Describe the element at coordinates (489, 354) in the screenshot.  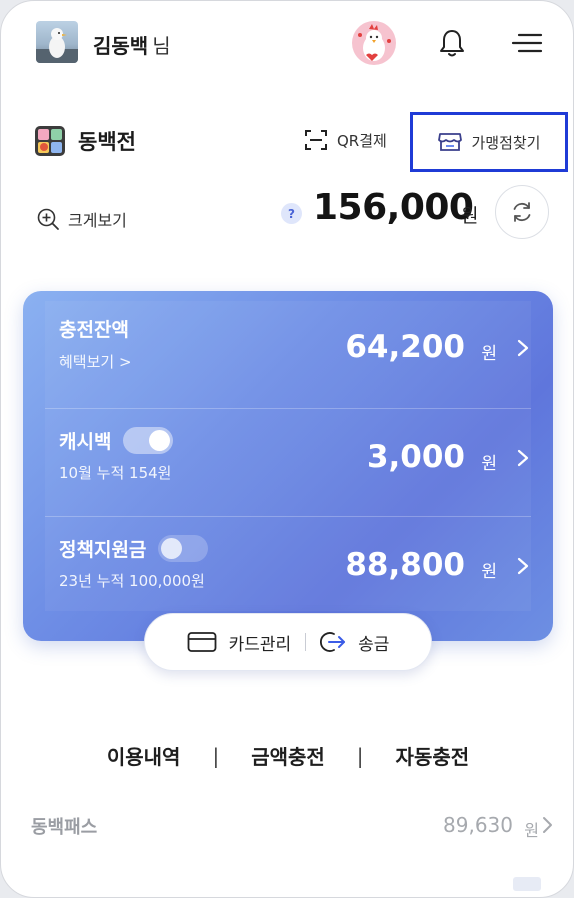
I see `charge-balance-unit: 원` at that location.